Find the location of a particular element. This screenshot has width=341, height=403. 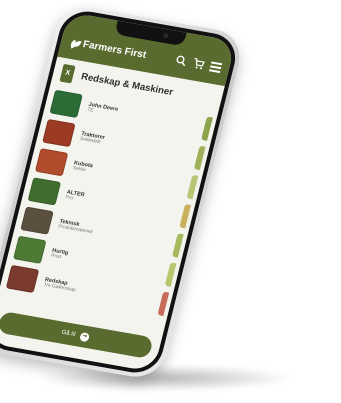

header-actions is located at coordinates (198, 64).